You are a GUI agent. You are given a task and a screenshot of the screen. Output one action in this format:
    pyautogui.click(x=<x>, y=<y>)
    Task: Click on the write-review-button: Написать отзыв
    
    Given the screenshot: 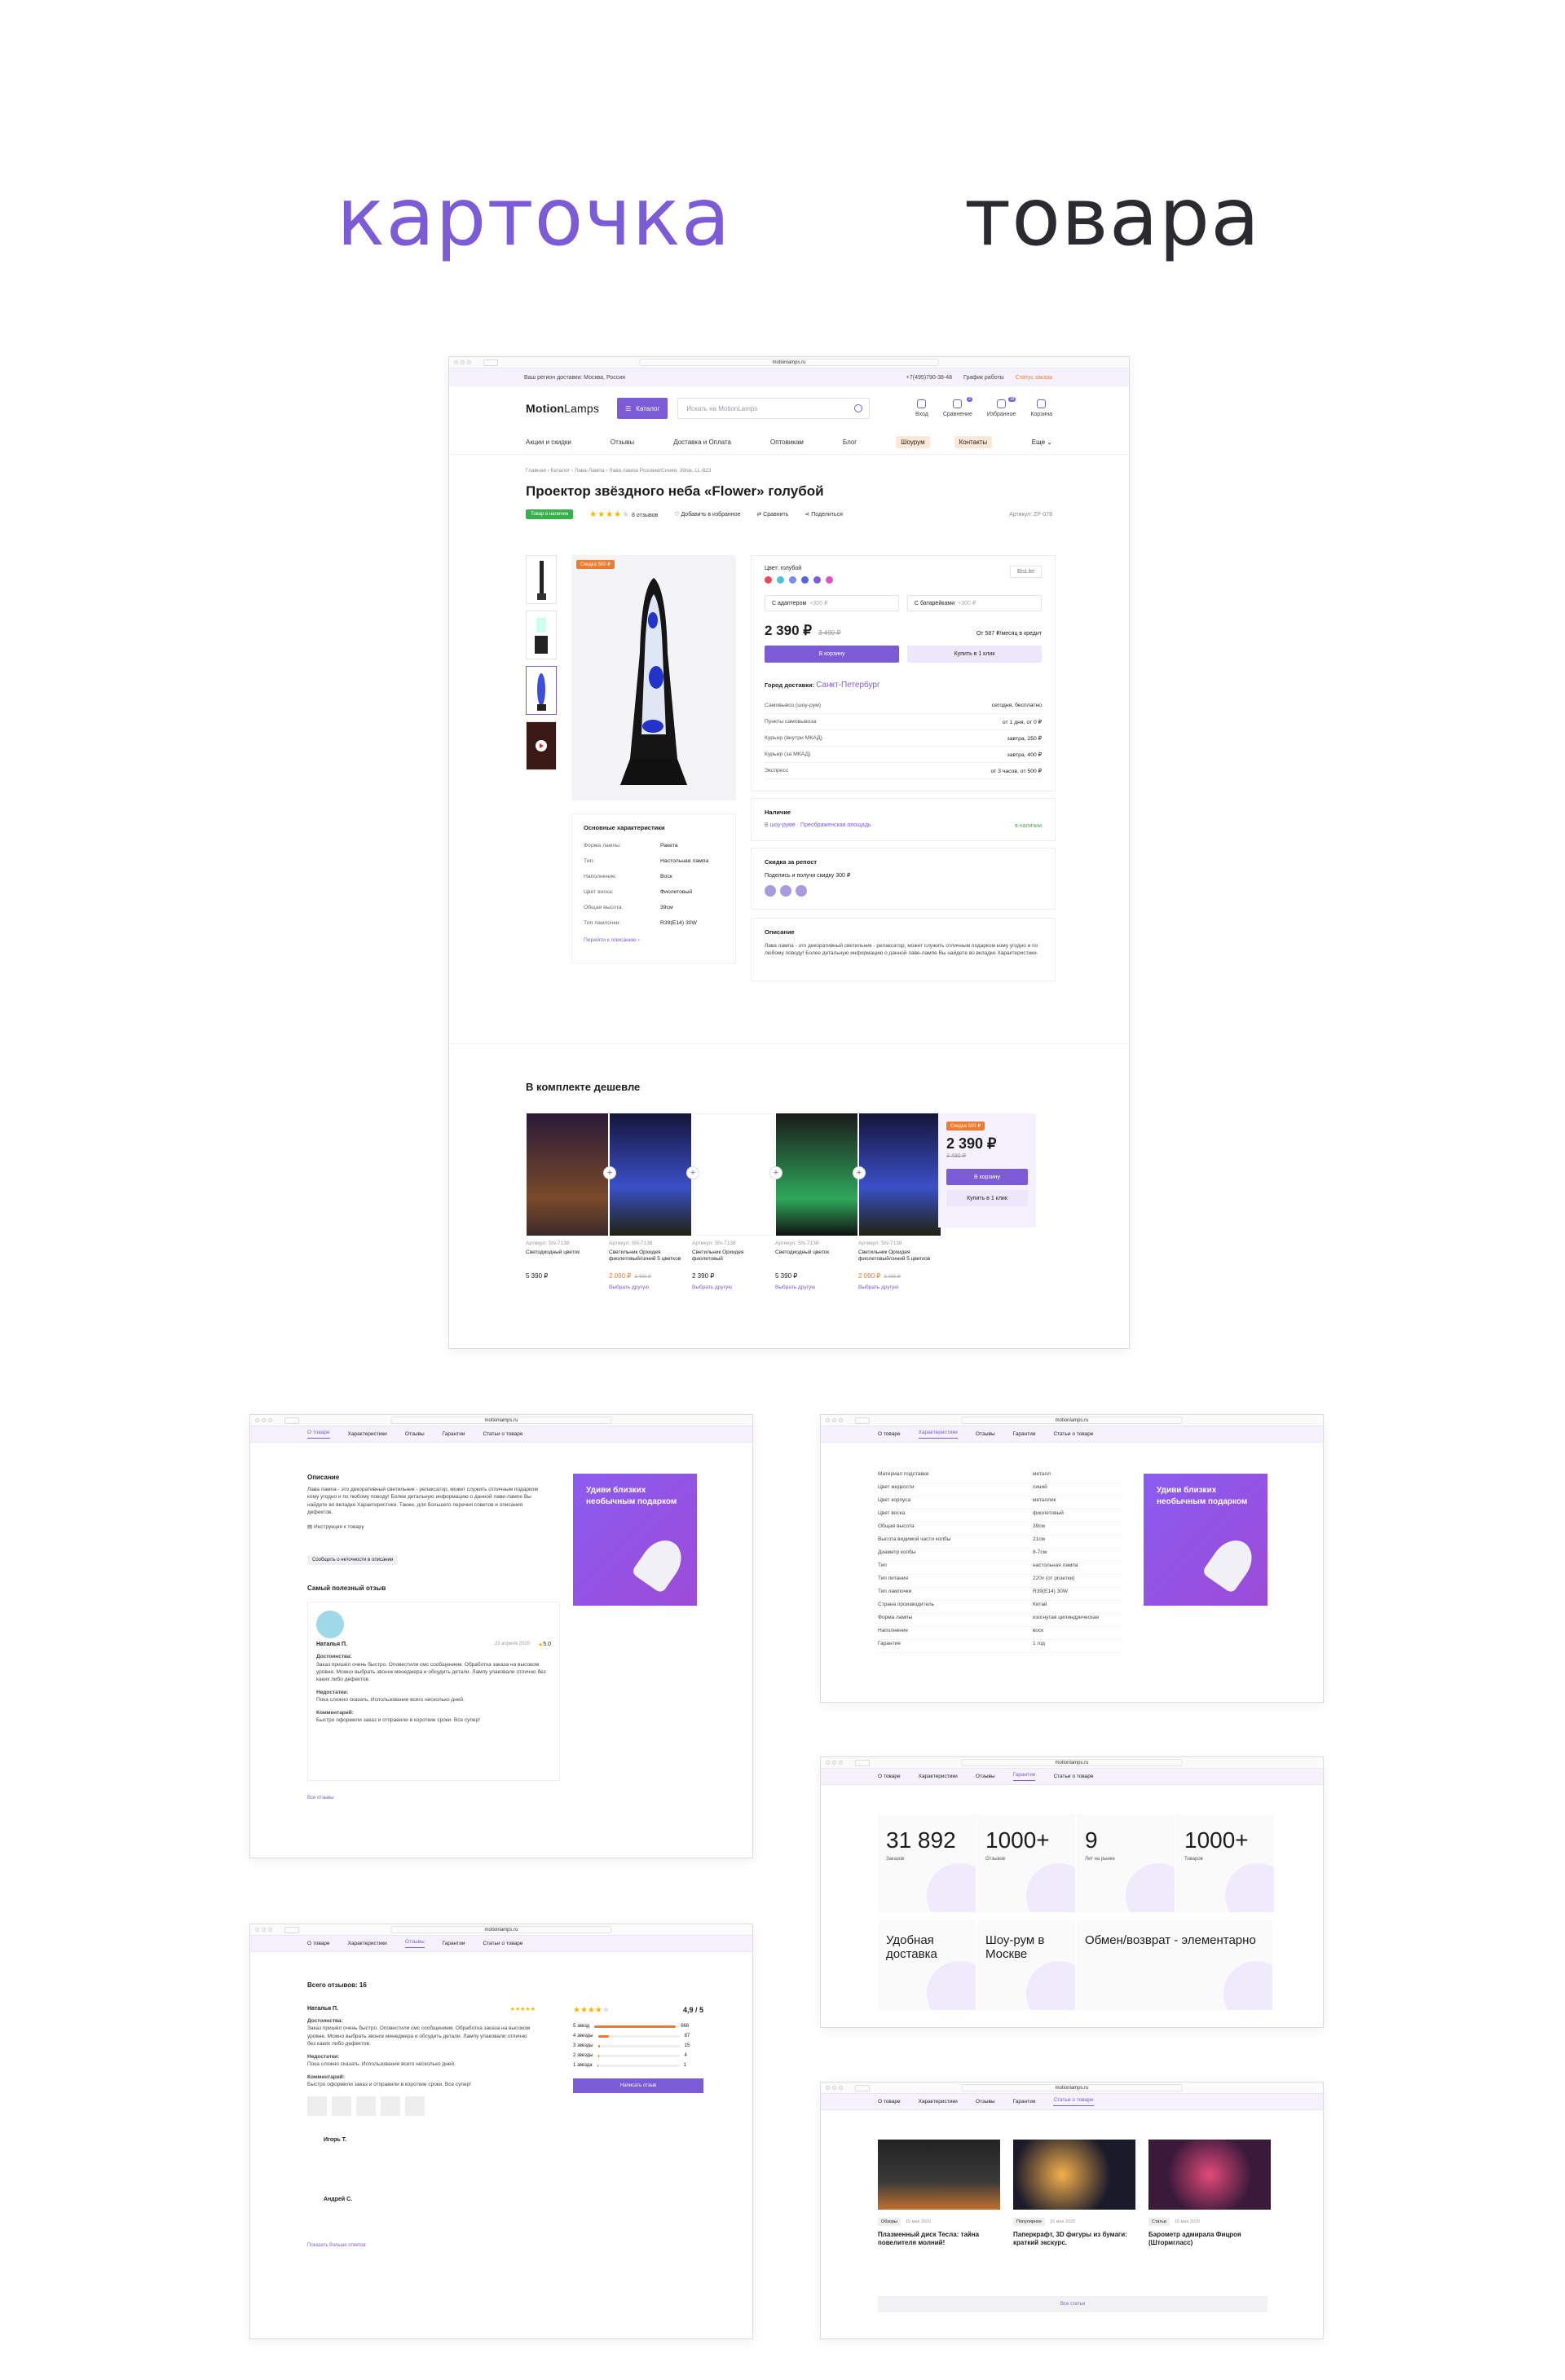 What is the action you would take?
    pyautogui.click(x=638, y=2085)
    